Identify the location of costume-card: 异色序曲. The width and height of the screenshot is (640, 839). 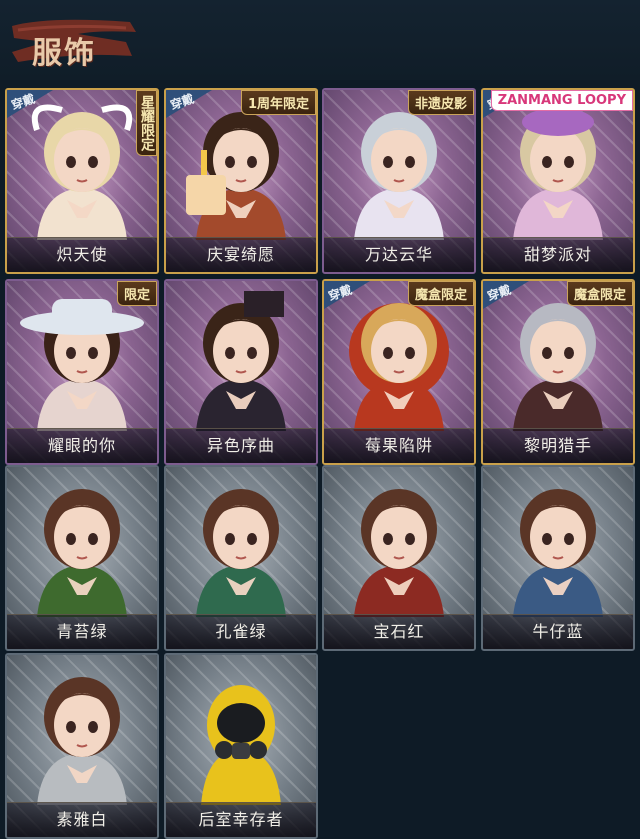
(241, 372).